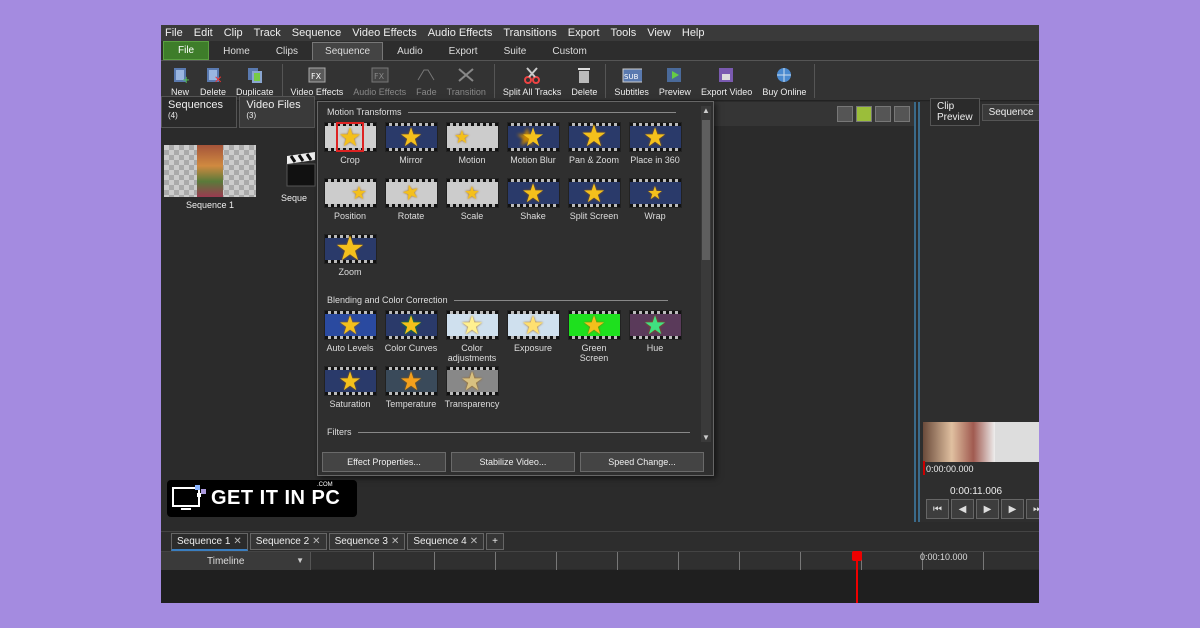  I want to click on fade-icon, so click(426, 75).